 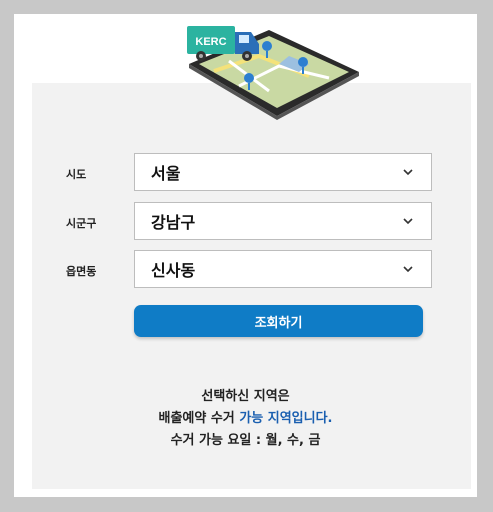 I want to click on eupmyeondong-label: 읍면동, so click(x=81, y=271).